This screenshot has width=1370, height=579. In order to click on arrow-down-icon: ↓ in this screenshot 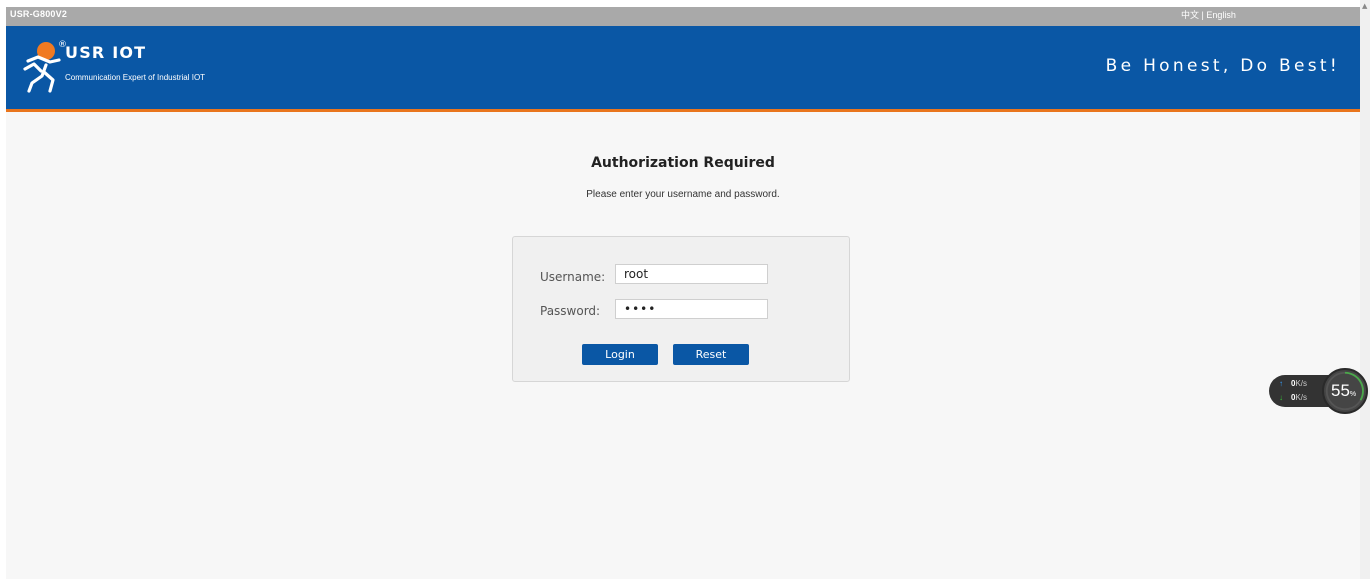, I will do `click(1281, 397)`.